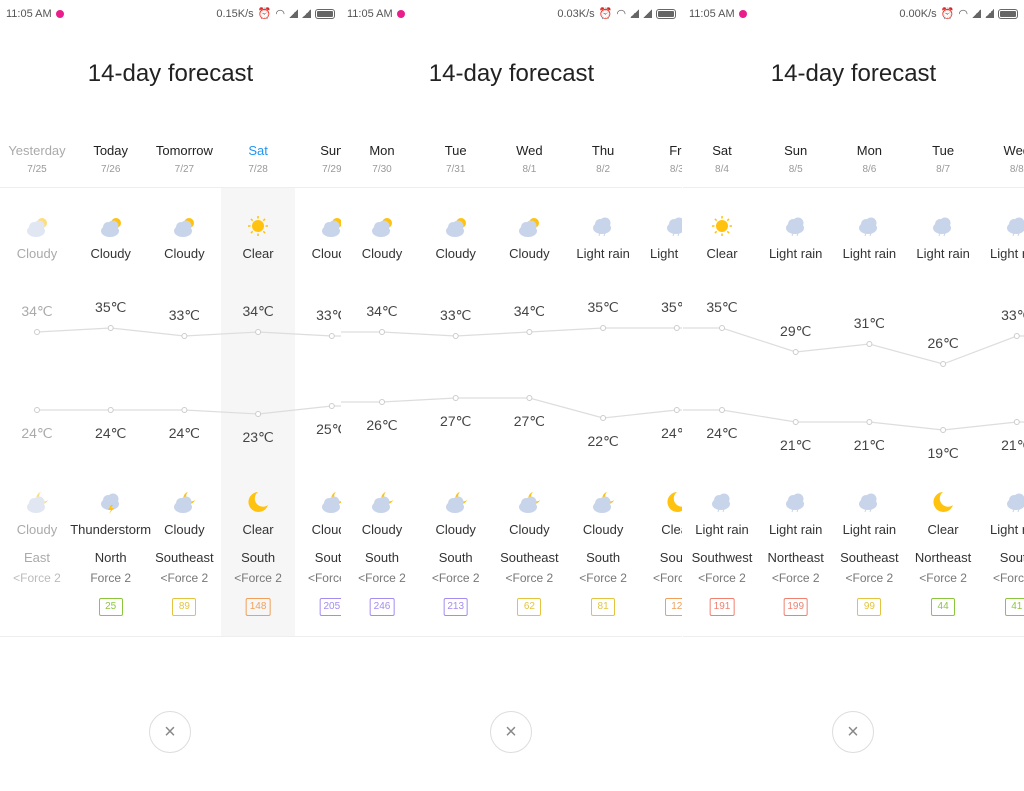  What do you see at coordinates (37, 150) in the screenshot?
I see `day-name: Yesterday` at bounding box center [37, 150].